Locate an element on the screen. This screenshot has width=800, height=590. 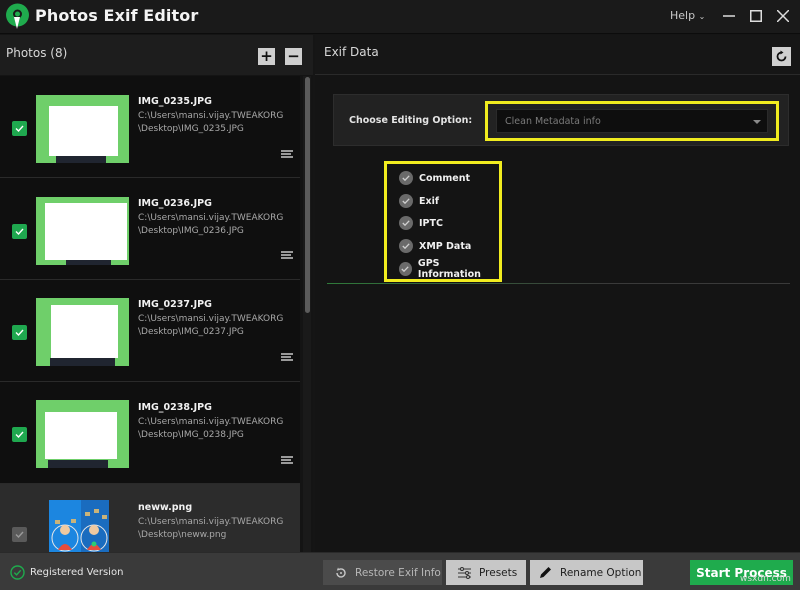
registration-status: Registered Version is located at coordinates (66, 572).